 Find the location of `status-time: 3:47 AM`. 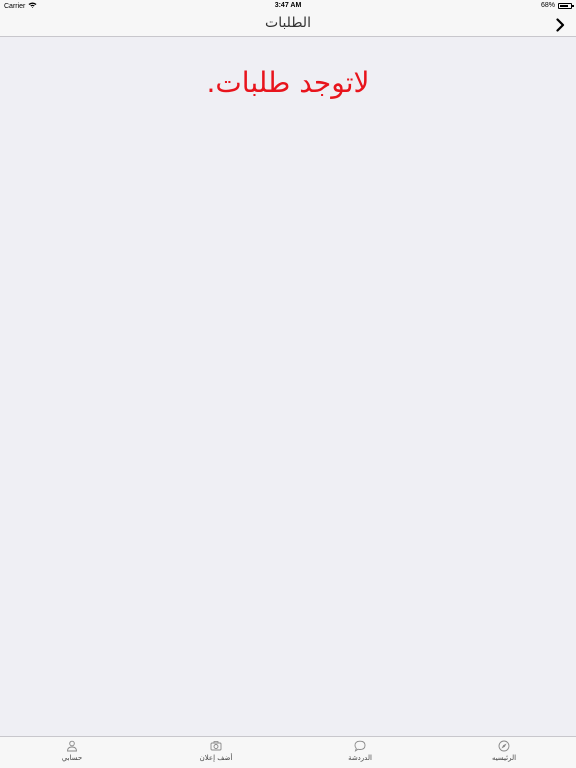

status-time: 3:47 AM is located at coordinates (288, 5).